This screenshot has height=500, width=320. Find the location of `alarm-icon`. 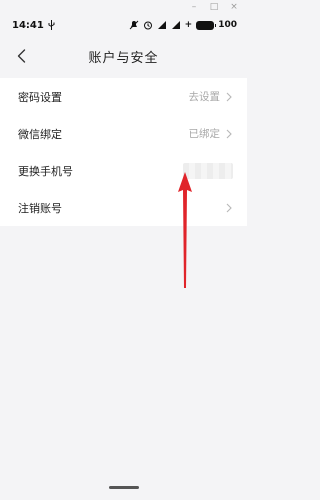

alarm-icon is located at coordinates (147, 25).